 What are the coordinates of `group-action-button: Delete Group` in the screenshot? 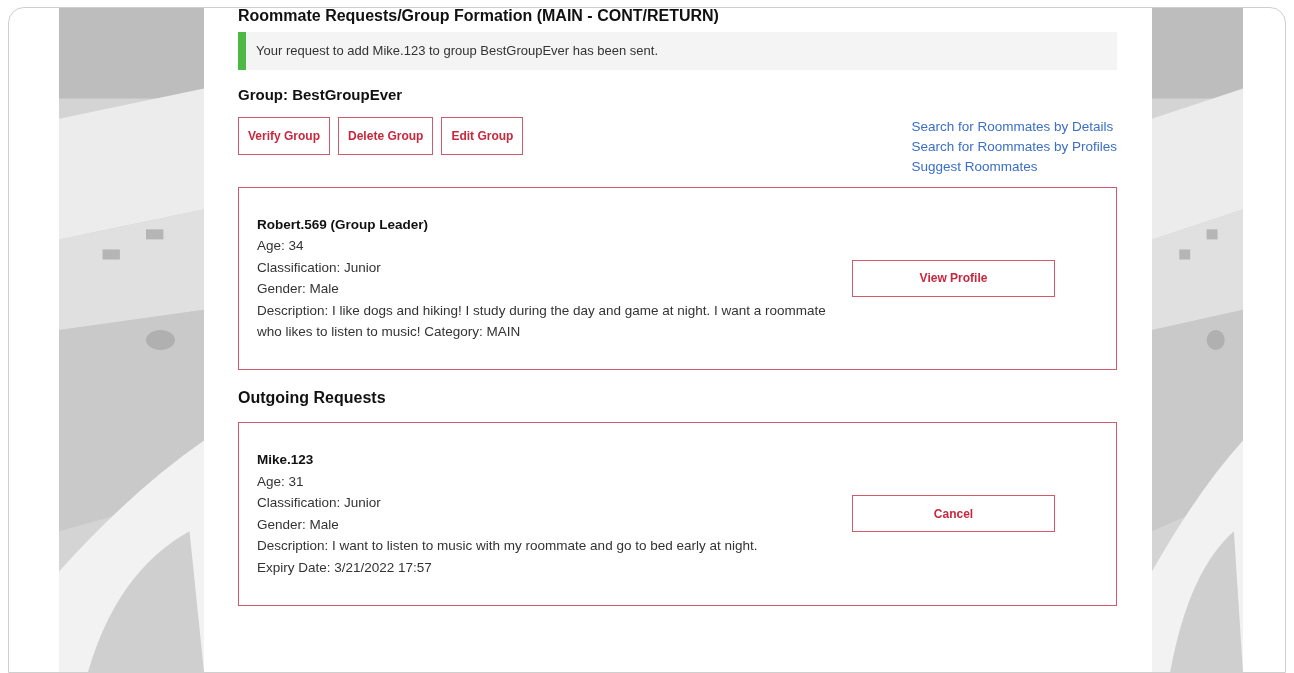 It's located at (386, 135).